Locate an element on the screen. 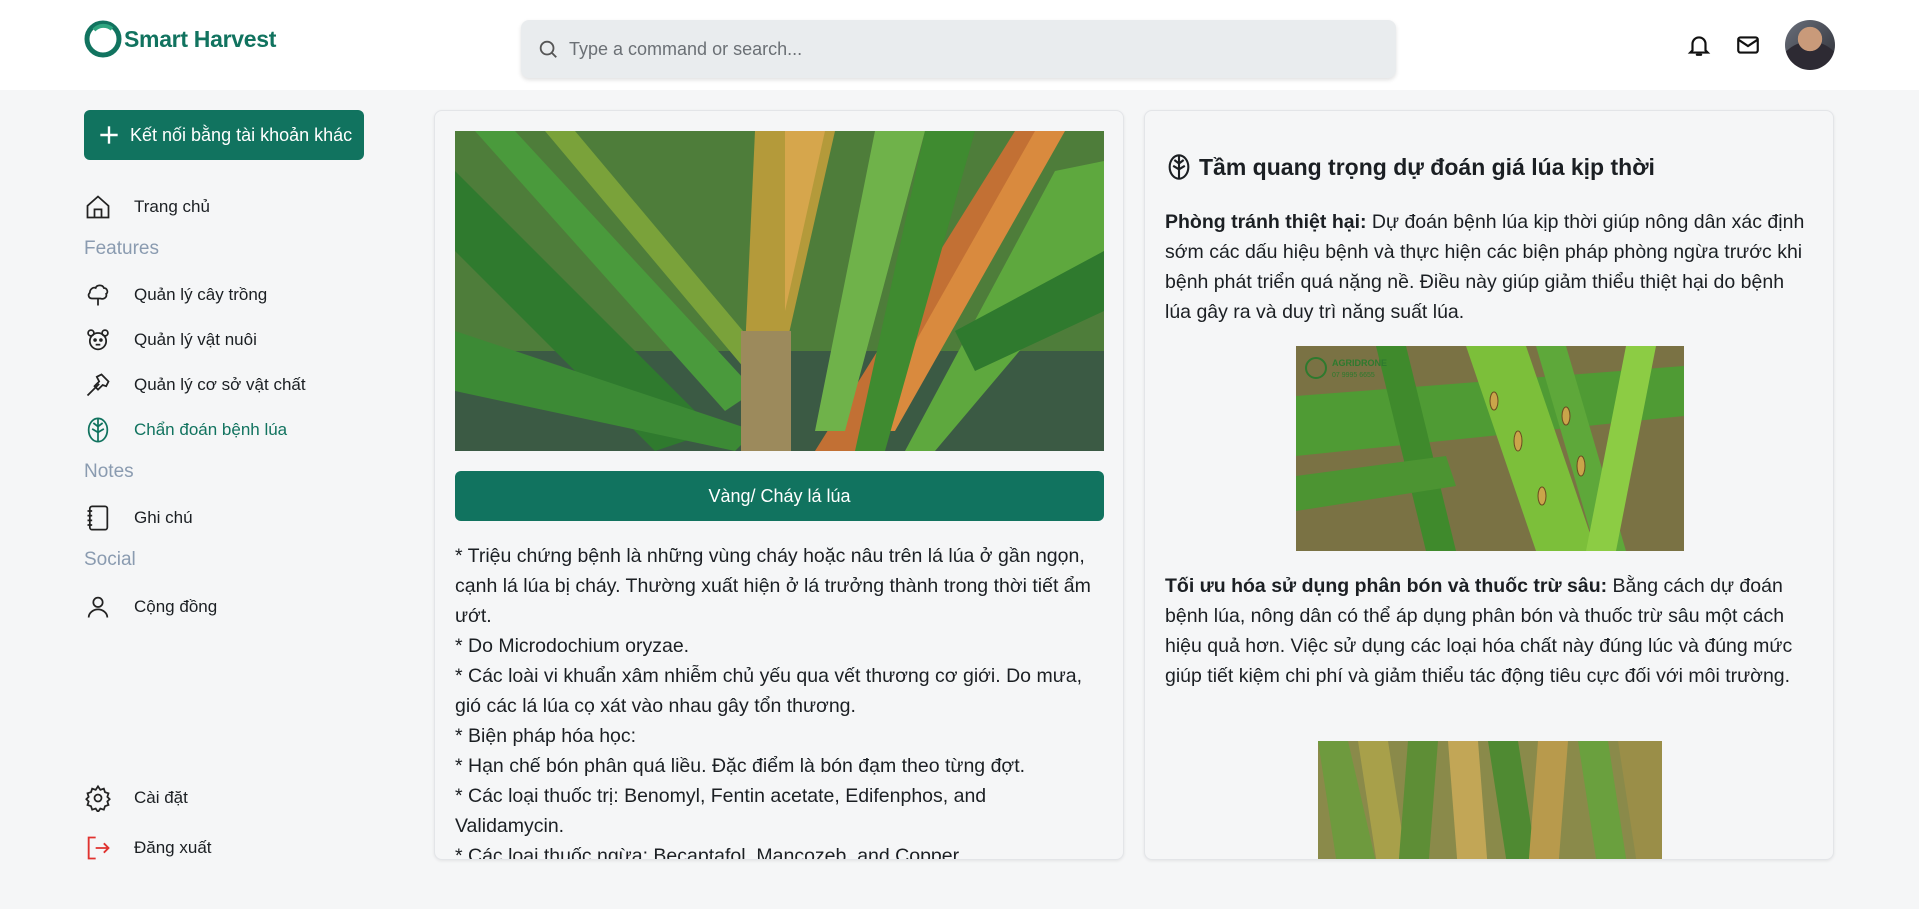 This screenshot has height=909, width=1919. svg-text: 07 9995 6655 is located at coordinates (1353, 375).